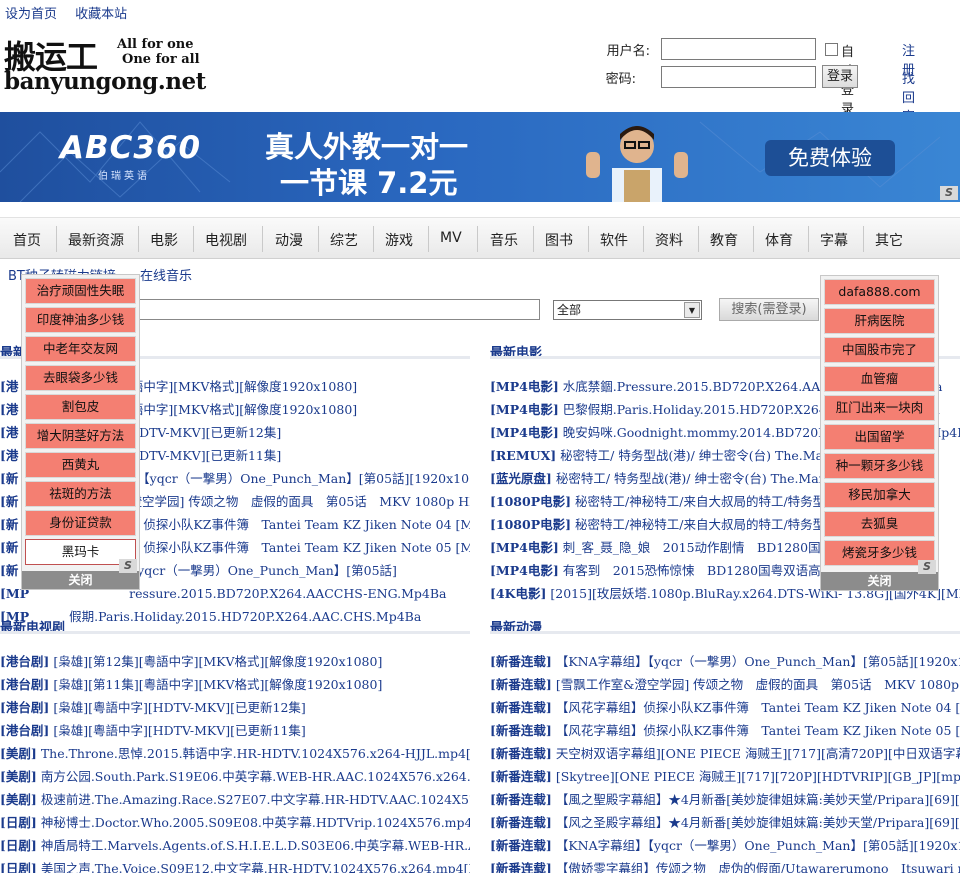  Describe the element at coordinates (166, 274) in the screenshot. I see `online-music-link: 在线音乐` at that location.